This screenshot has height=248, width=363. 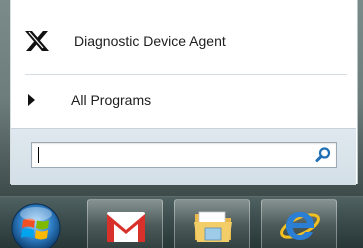 I want to click on taskbar-button-windows-explorer, so click(x=212, y=223).